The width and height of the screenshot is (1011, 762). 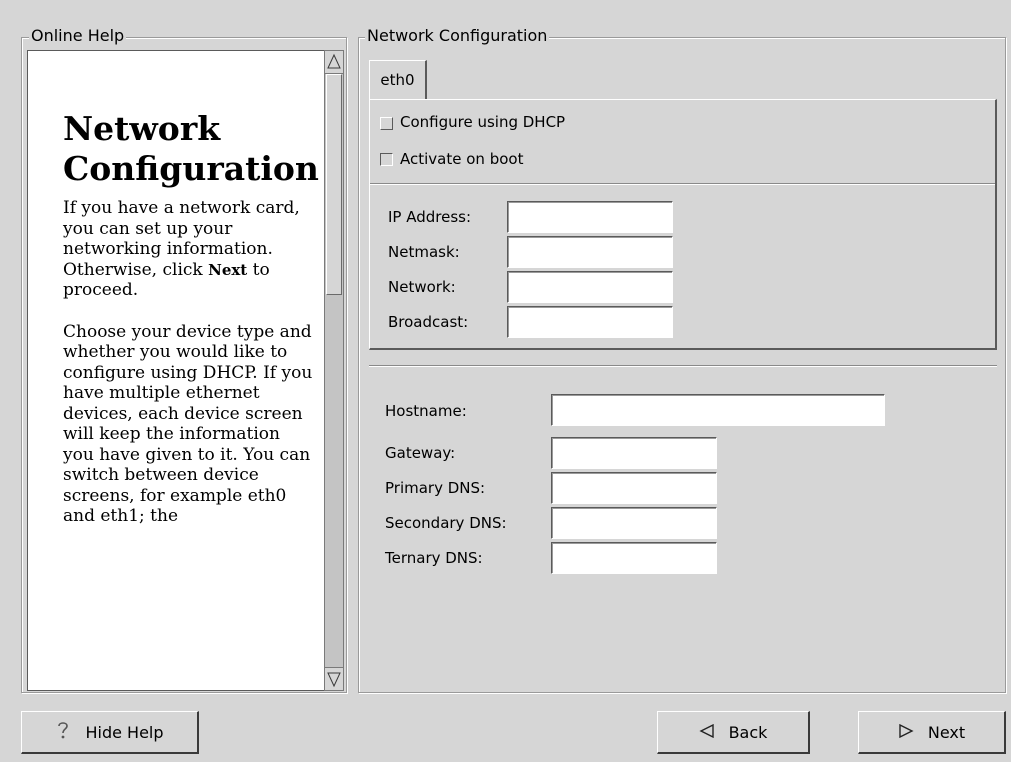 I want to click on gateway-label: Gateway:, so click(x=420, y=453).